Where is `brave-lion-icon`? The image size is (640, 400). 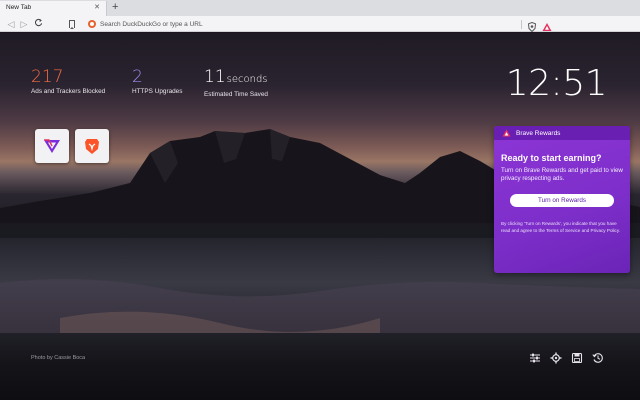
brave-lion-icon is located at coordinates (92, 146).